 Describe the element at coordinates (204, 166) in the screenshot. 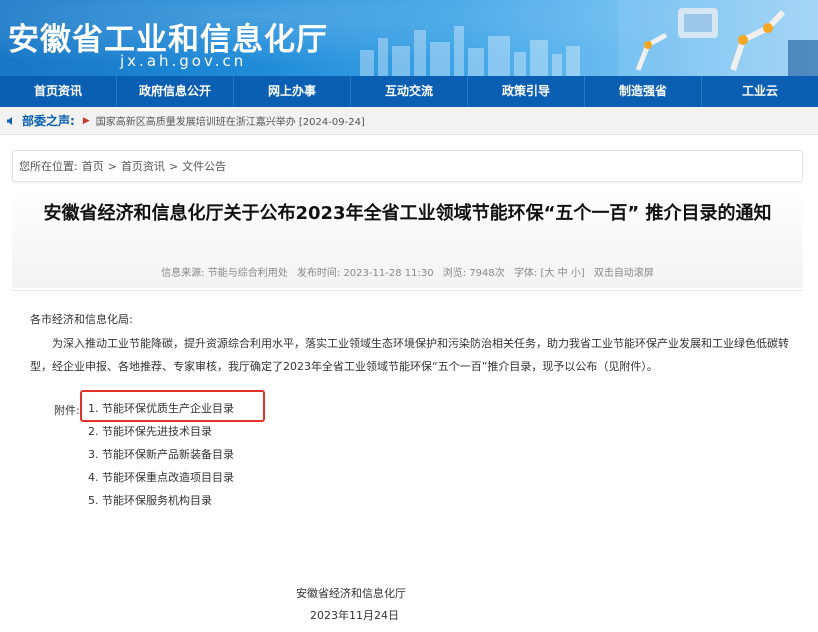

I see `breadcrumb-file-notices: 文件公告` at that location.